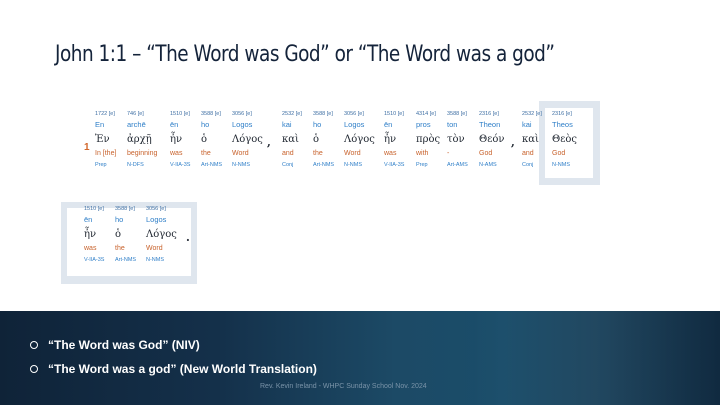 The image size is (720, 405). Describe the element at coordinates (564, 139) in the screenshot. I see `greek-word: Θεὸς` at that location.